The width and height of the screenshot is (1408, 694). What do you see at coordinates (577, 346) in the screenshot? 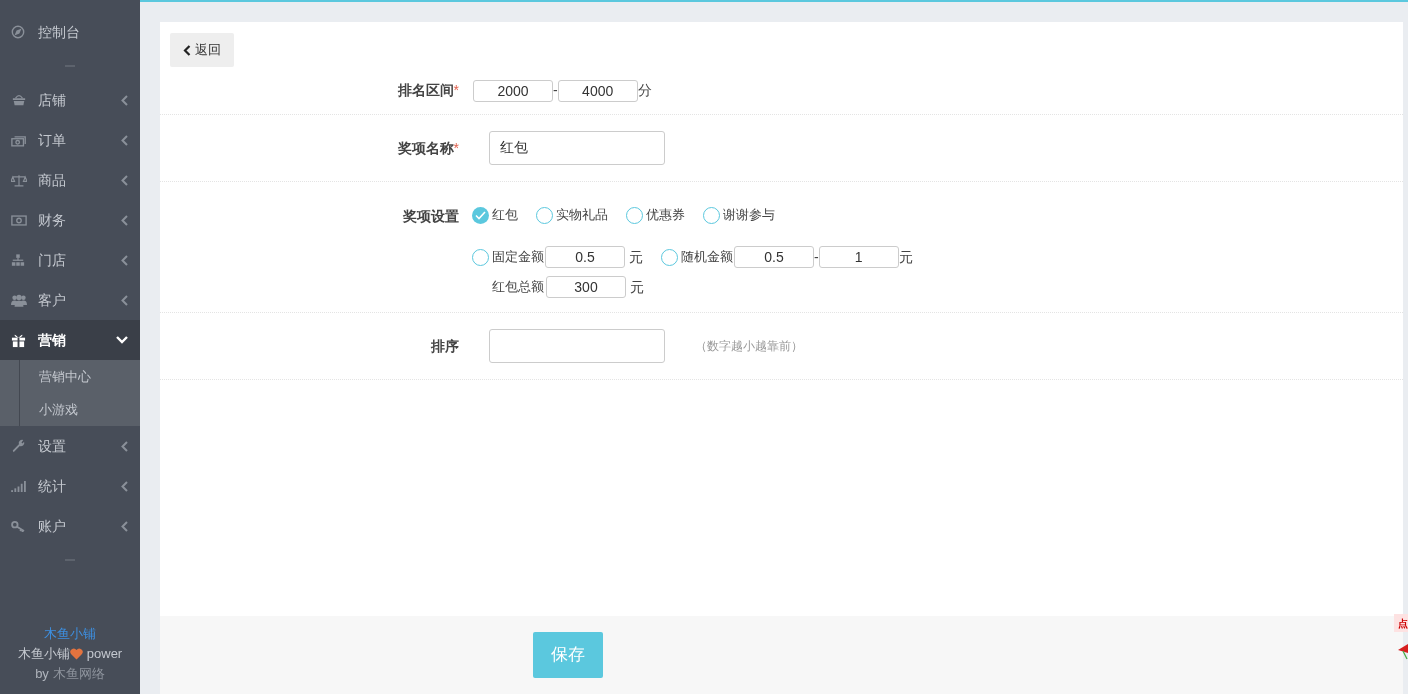
I see `input-field` at bounding box center [577, 346].